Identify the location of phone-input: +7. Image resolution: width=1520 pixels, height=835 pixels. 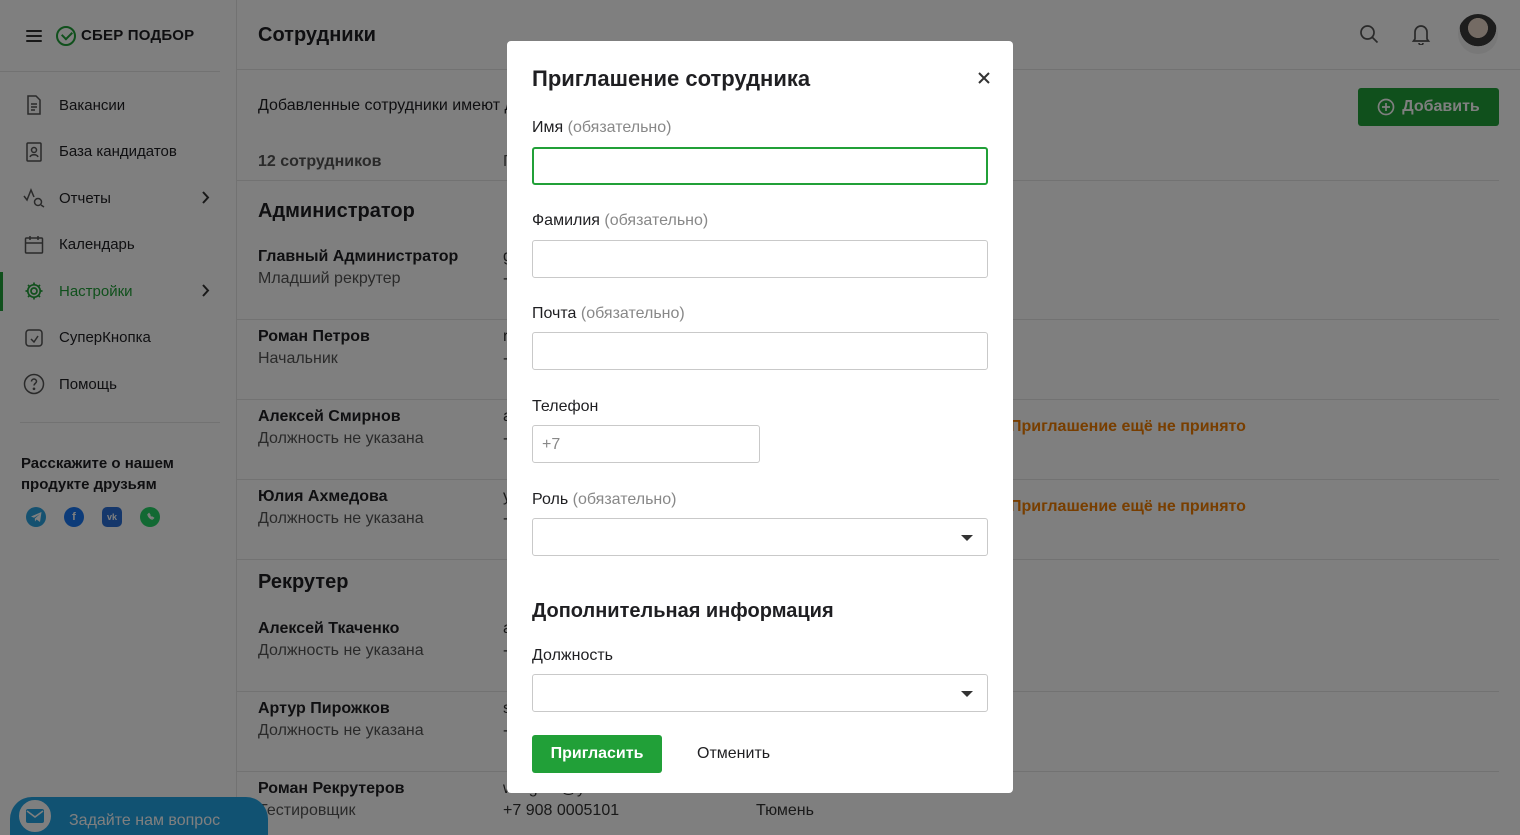
(646, 444).